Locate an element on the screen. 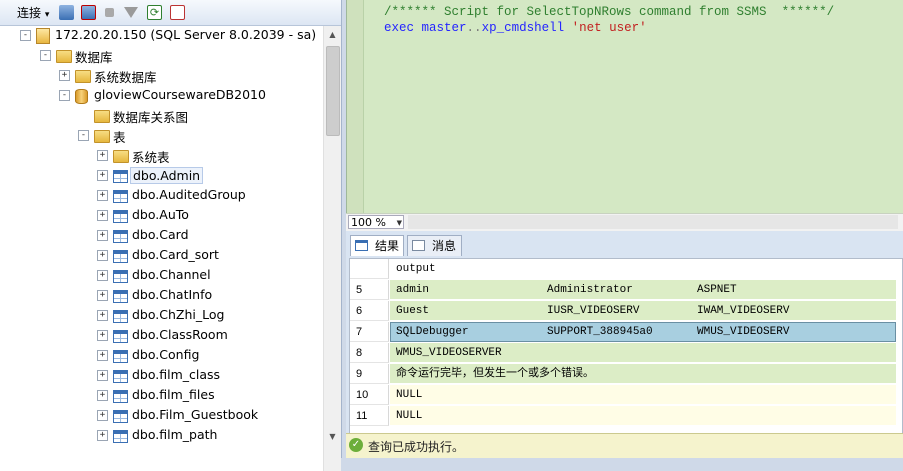  tree-node: + dbo.ClassRoom is located at coordinates (160, 336).